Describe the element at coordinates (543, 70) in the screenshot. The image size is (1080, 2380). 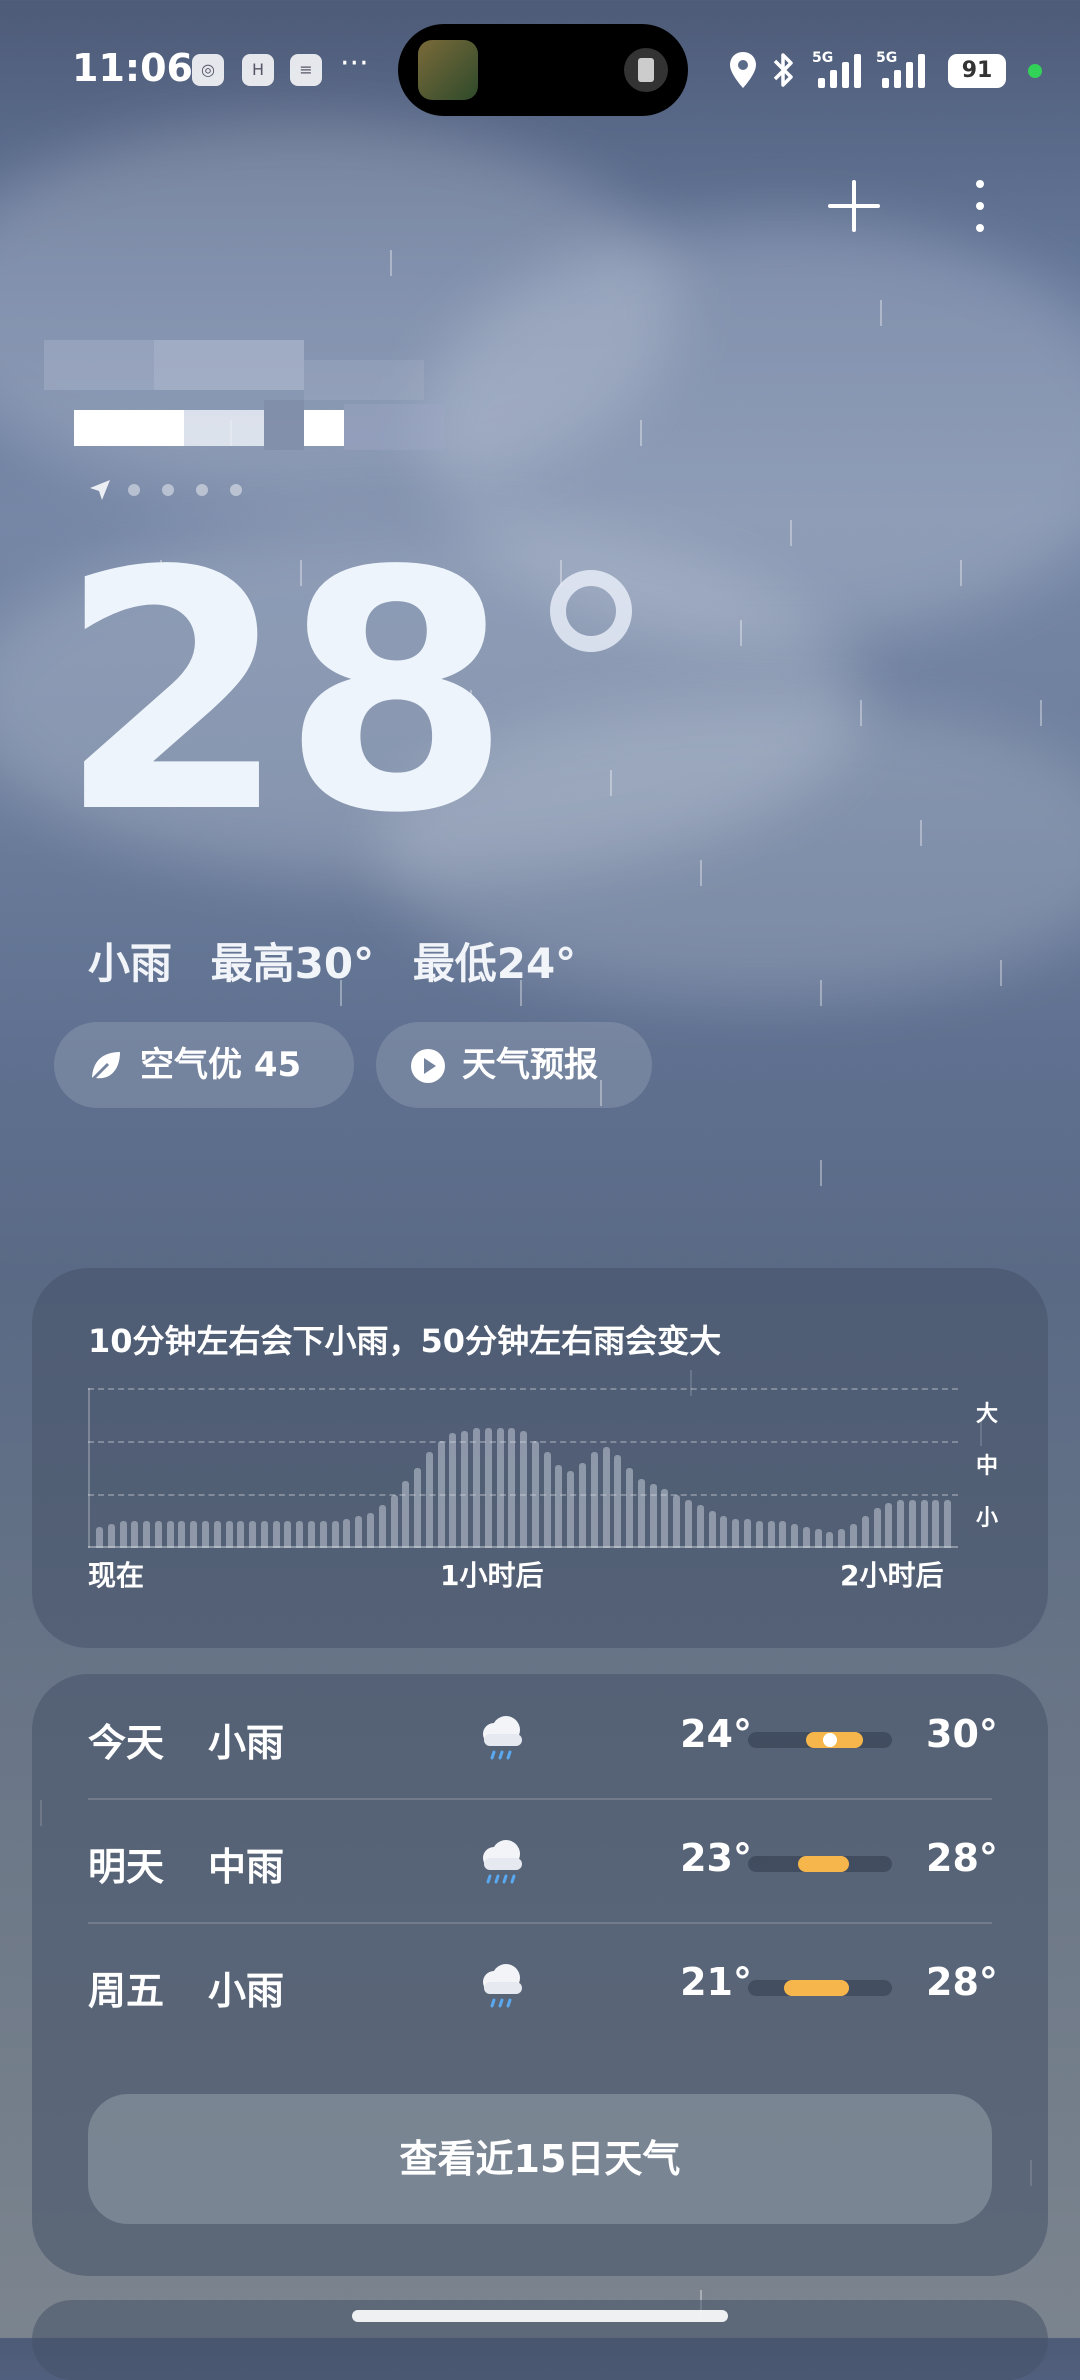
I see `dynamic-island` at that location.